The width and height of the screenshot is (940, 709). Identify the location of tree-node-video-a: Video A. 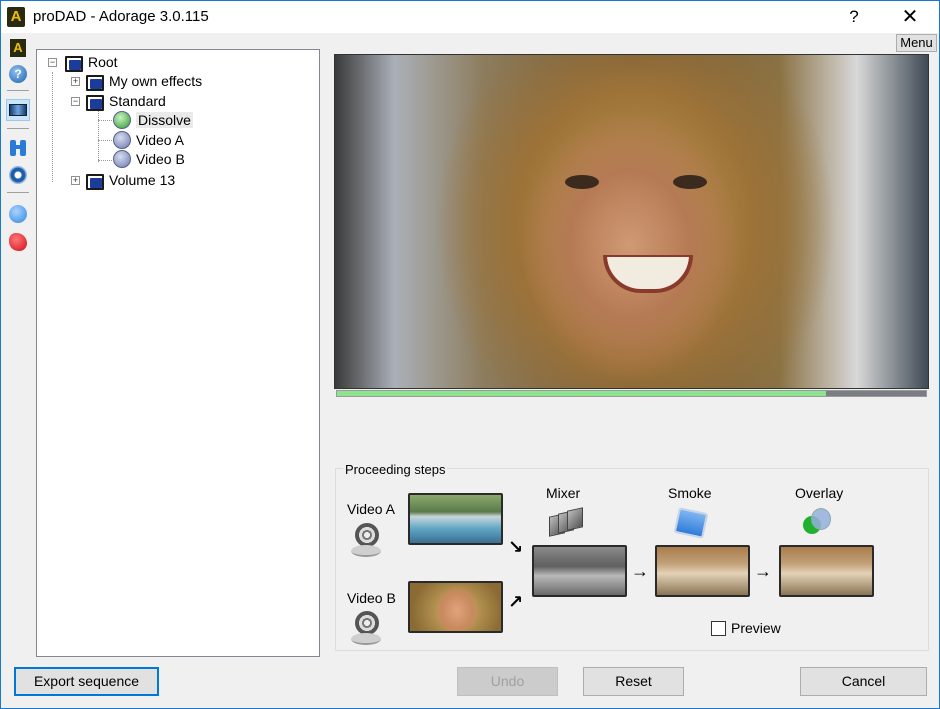
(148, 140).